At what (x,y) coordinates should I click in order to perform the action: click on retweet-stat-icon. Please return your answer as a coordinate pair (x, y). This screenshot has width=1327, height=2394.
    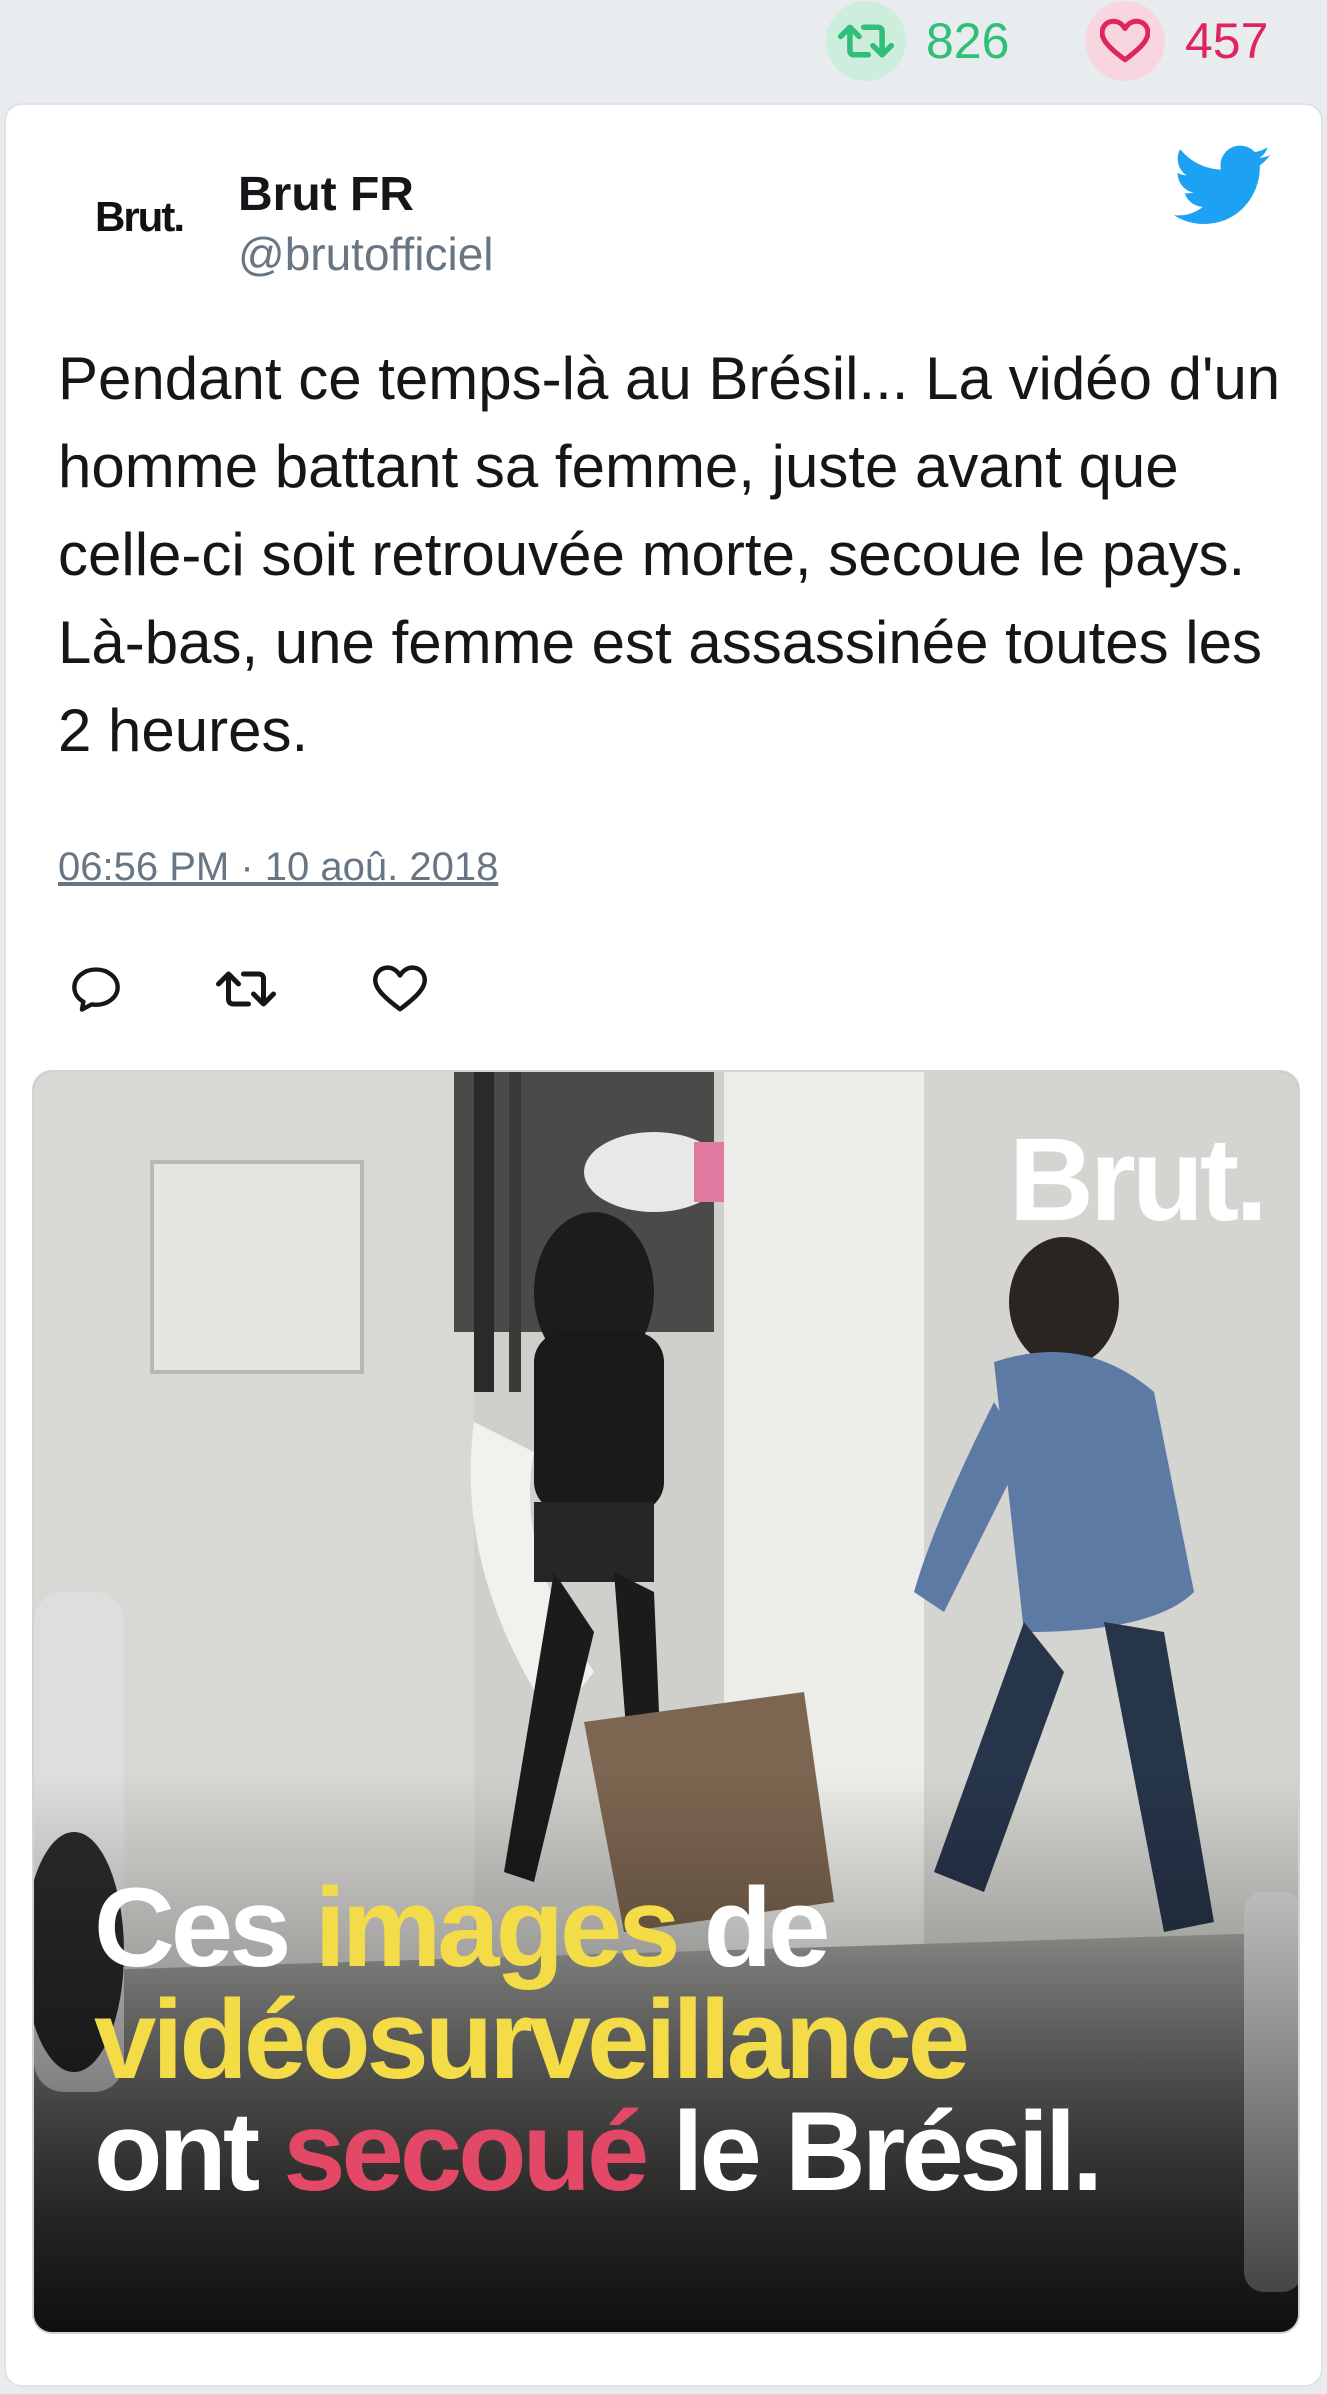
    Looking at the image, I should click on (866, 41).